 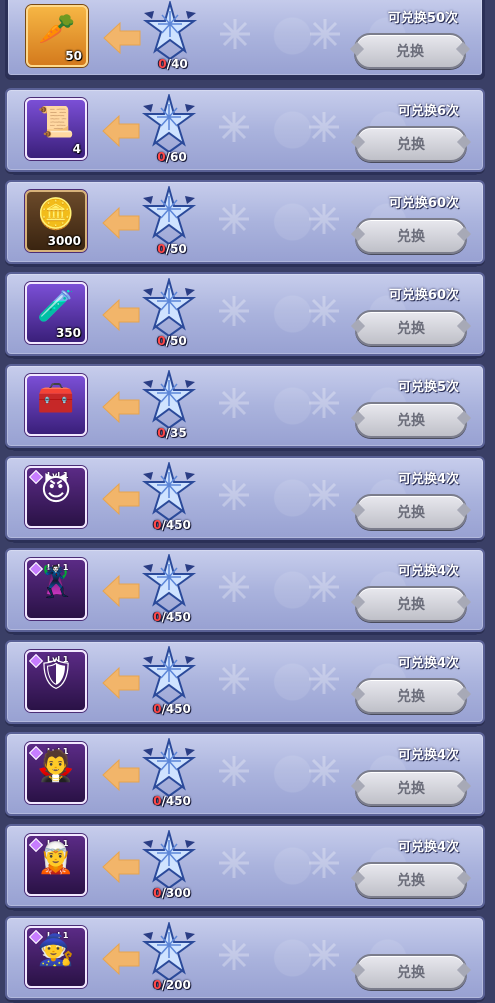 What do you see at coordinates (56, 582) in the screenshot?
I see `hero-portrait-icon: 🦹` at bounding box center [56, 582].